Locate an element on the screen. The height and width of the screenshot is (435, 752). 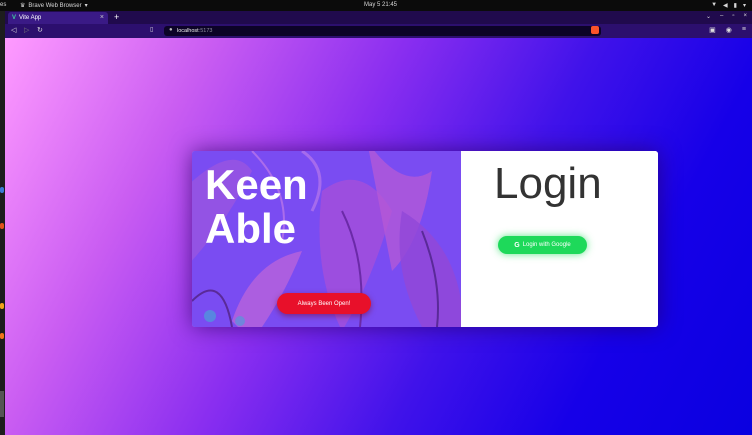
tab-search-icon: ⌄ is located at coordinates (708, 16).